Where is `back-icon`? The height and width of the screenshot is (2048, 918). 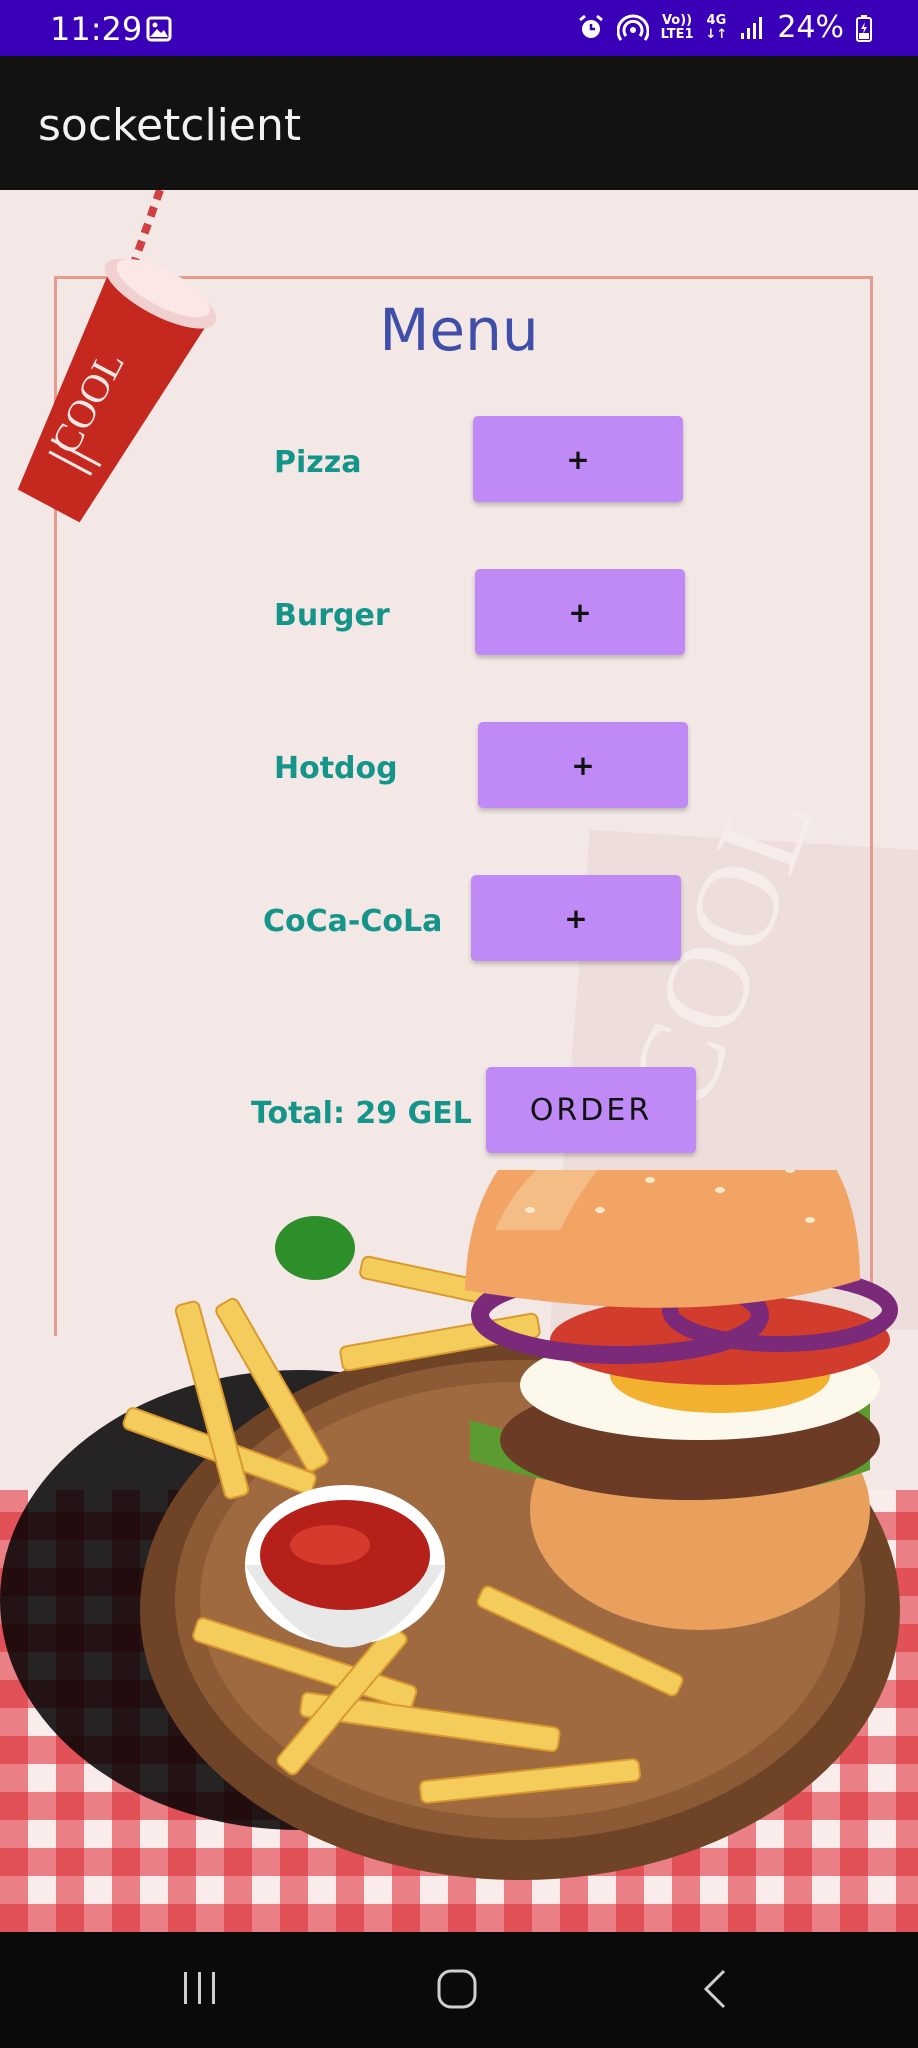 back-icon is located at coordinates (715, 1989).